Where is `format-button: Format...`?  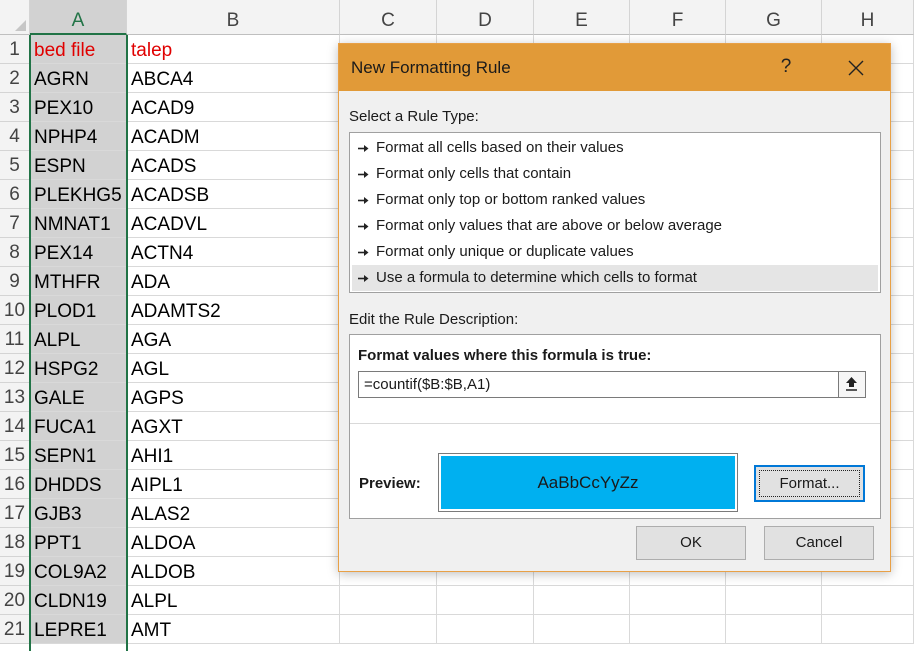 format-button: Format... is located at coordinates (809, 483).